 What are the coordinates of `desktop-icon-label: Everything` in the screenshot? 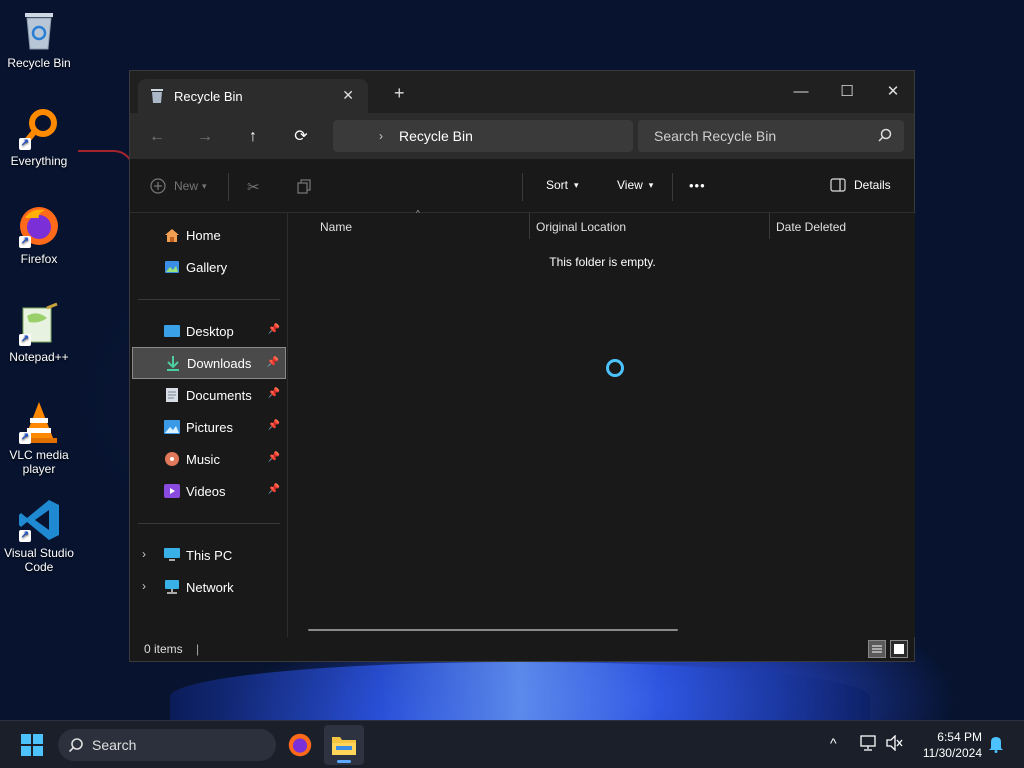 It's located at (39, 161).